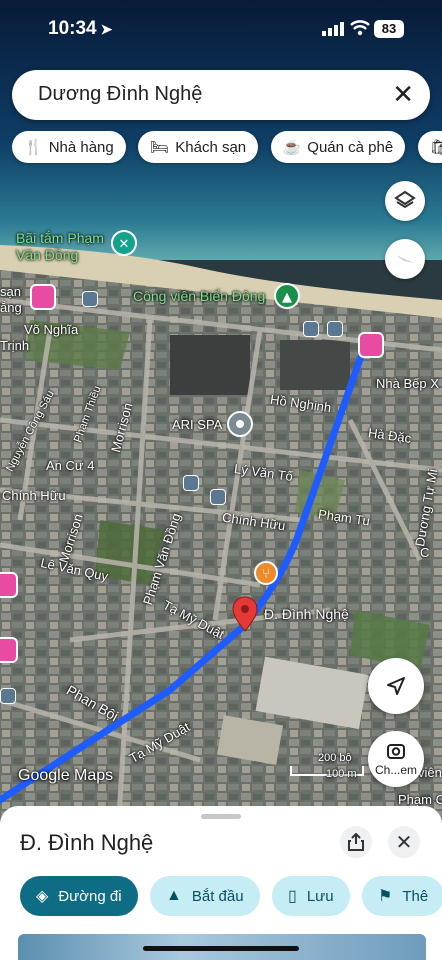 The width and height of the screenshot is (442, 960). I want to click on bookmark-icon: ▯, so click(292, 896).